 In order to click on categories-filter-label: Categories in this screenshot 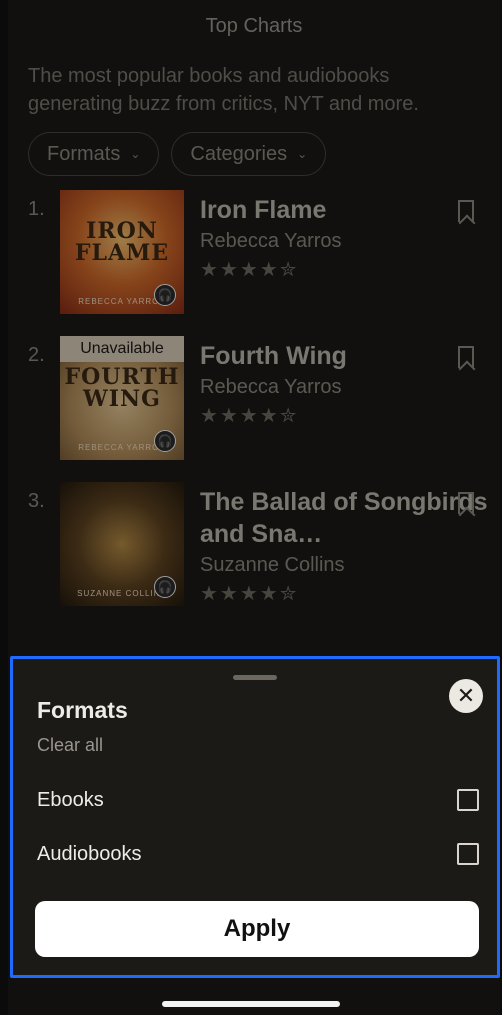, I will do `click(239, 153)`.